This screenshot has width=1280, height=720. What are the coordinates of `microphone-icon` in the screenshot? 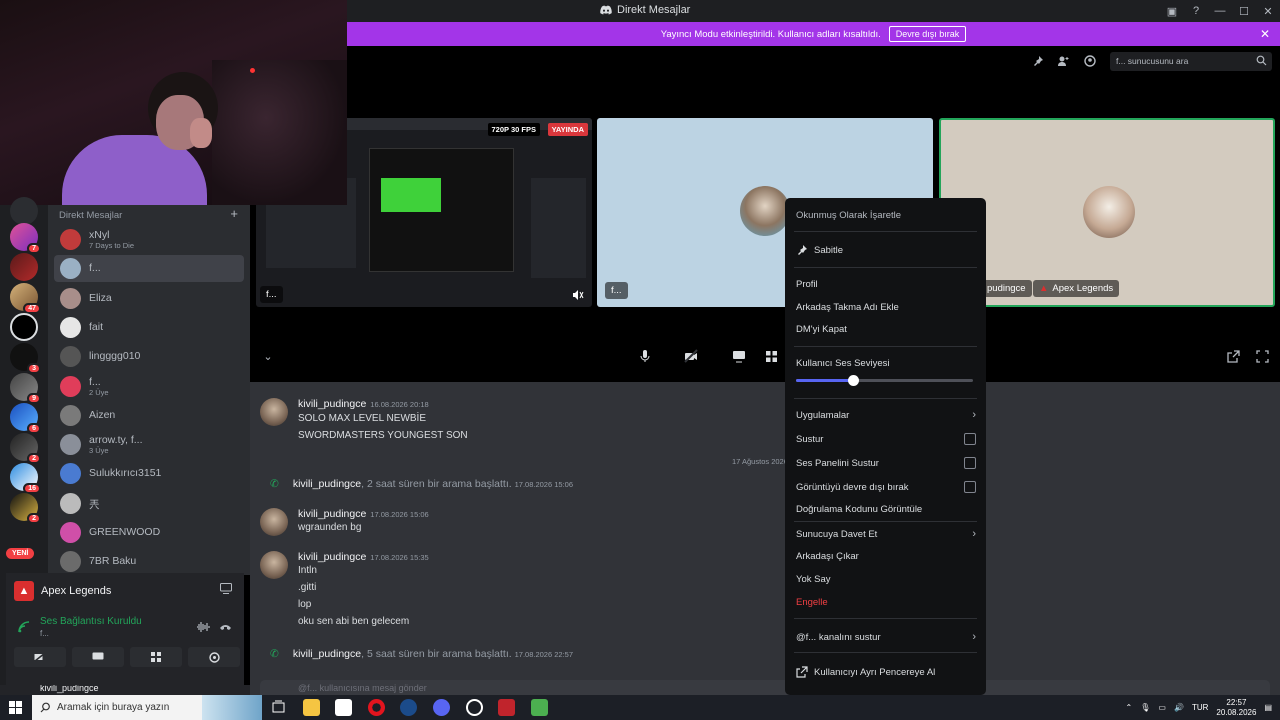 It's located at (645, 356).